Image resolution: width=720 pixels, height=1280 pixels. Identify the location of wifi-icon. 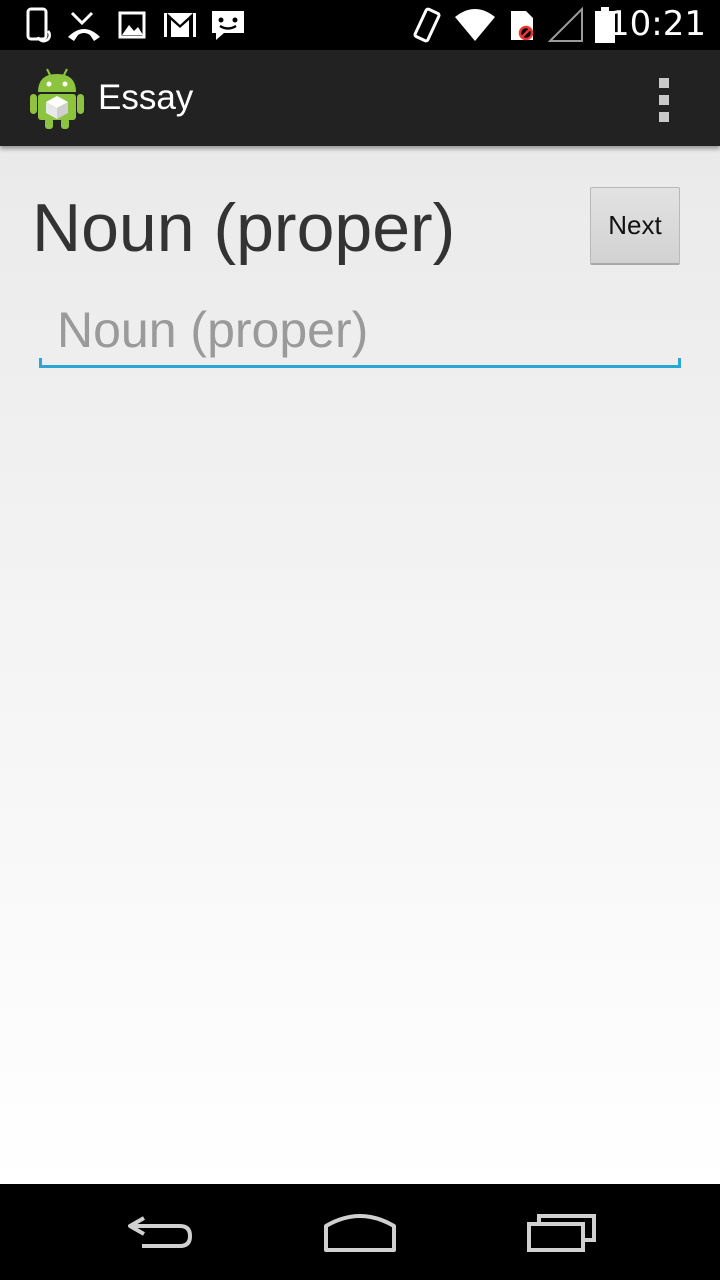
(475, 25).